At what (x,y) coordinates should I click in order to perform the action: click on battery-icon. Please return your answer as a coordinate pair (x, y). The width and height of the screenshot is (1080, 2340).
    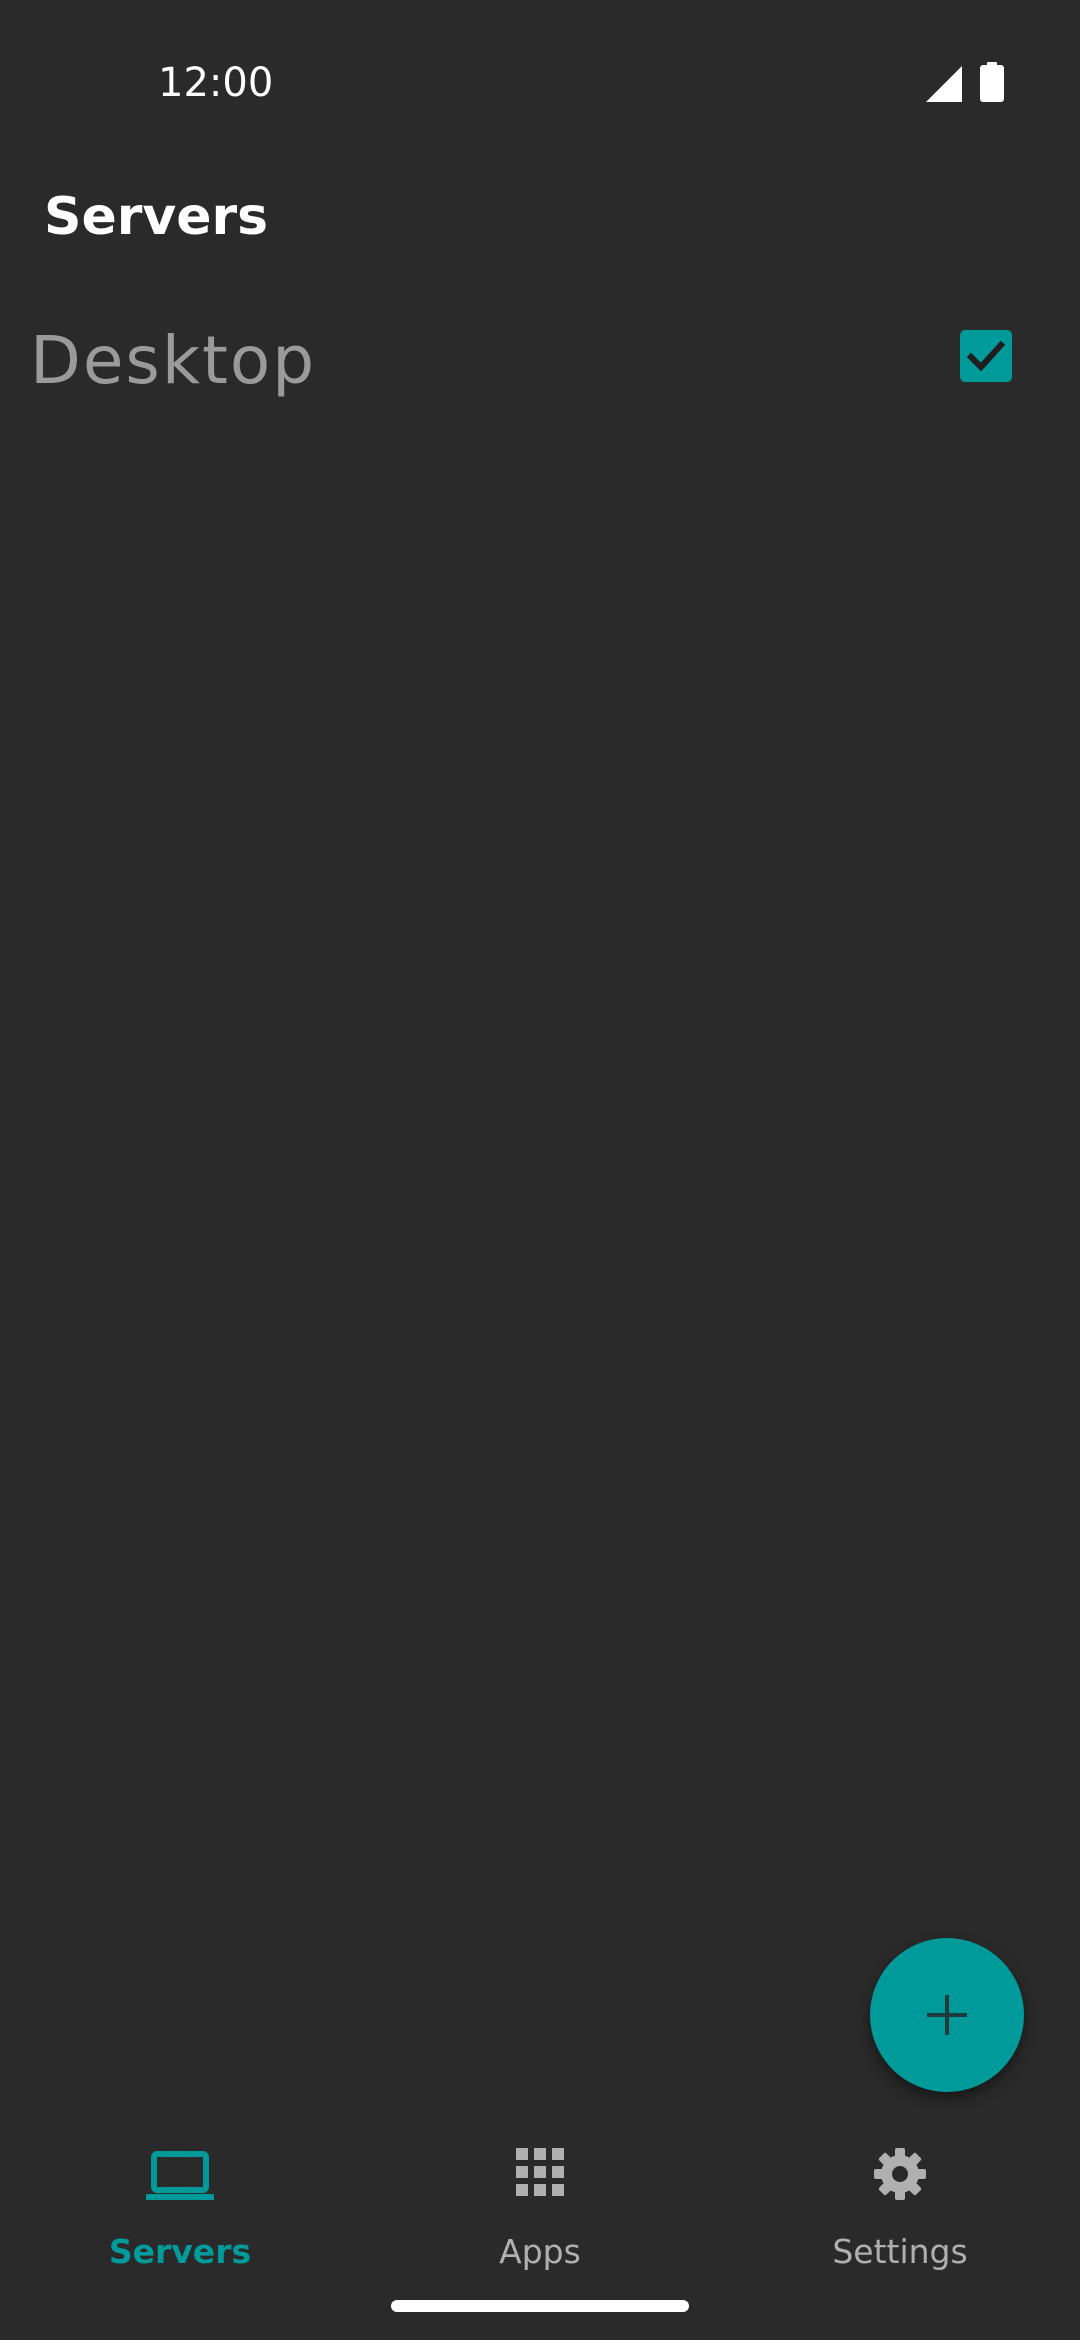
    Looking at the image, I should click on (992, 82).